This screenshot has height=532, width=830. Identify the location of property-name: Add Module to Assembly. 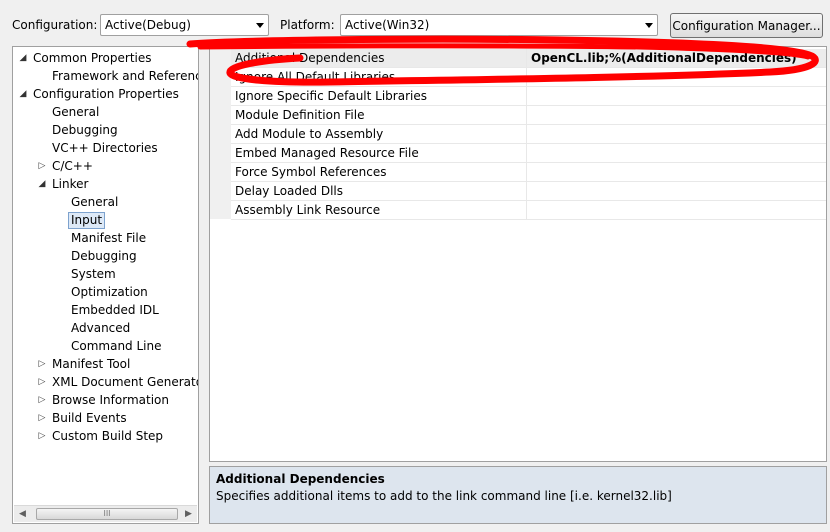
(309, 134).